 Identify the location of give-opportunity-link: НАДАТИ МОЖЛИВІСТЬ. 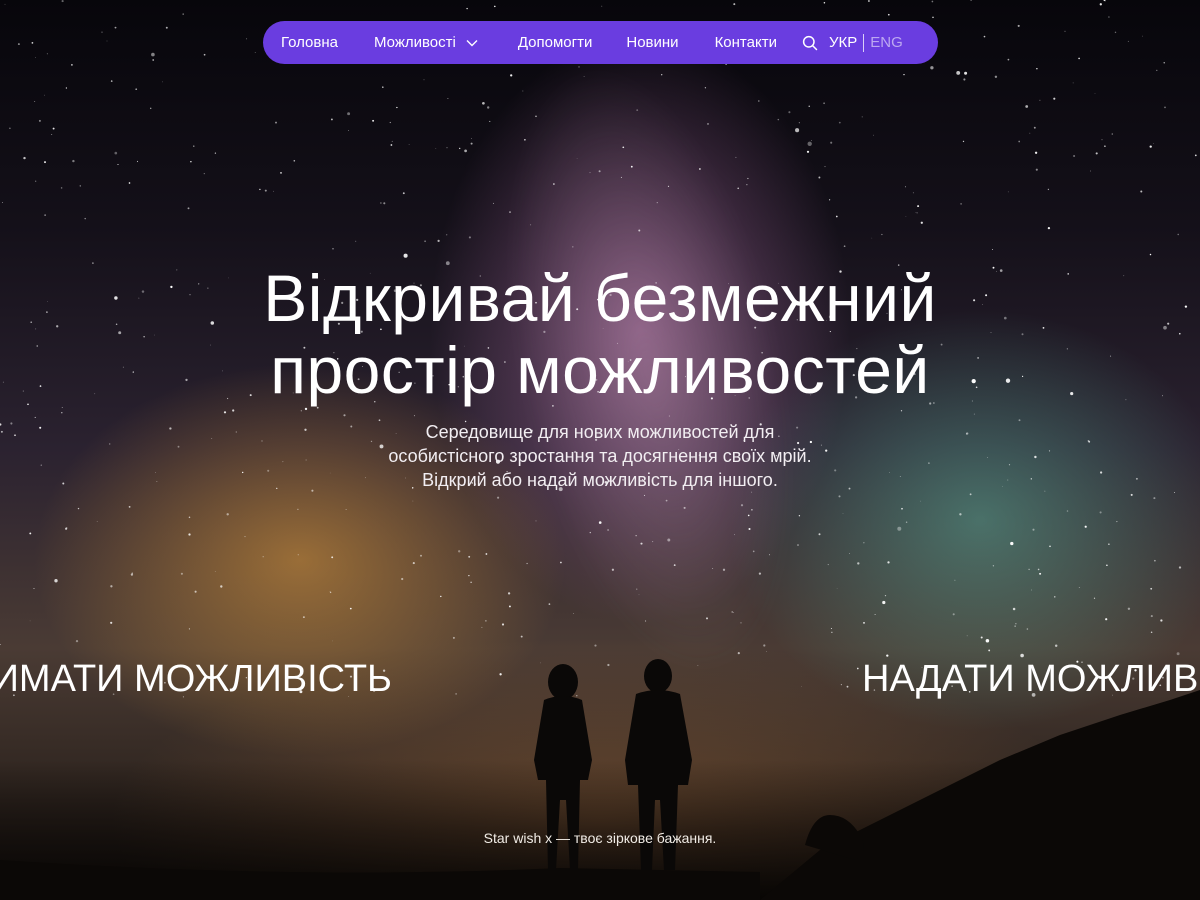
(1031, 679).